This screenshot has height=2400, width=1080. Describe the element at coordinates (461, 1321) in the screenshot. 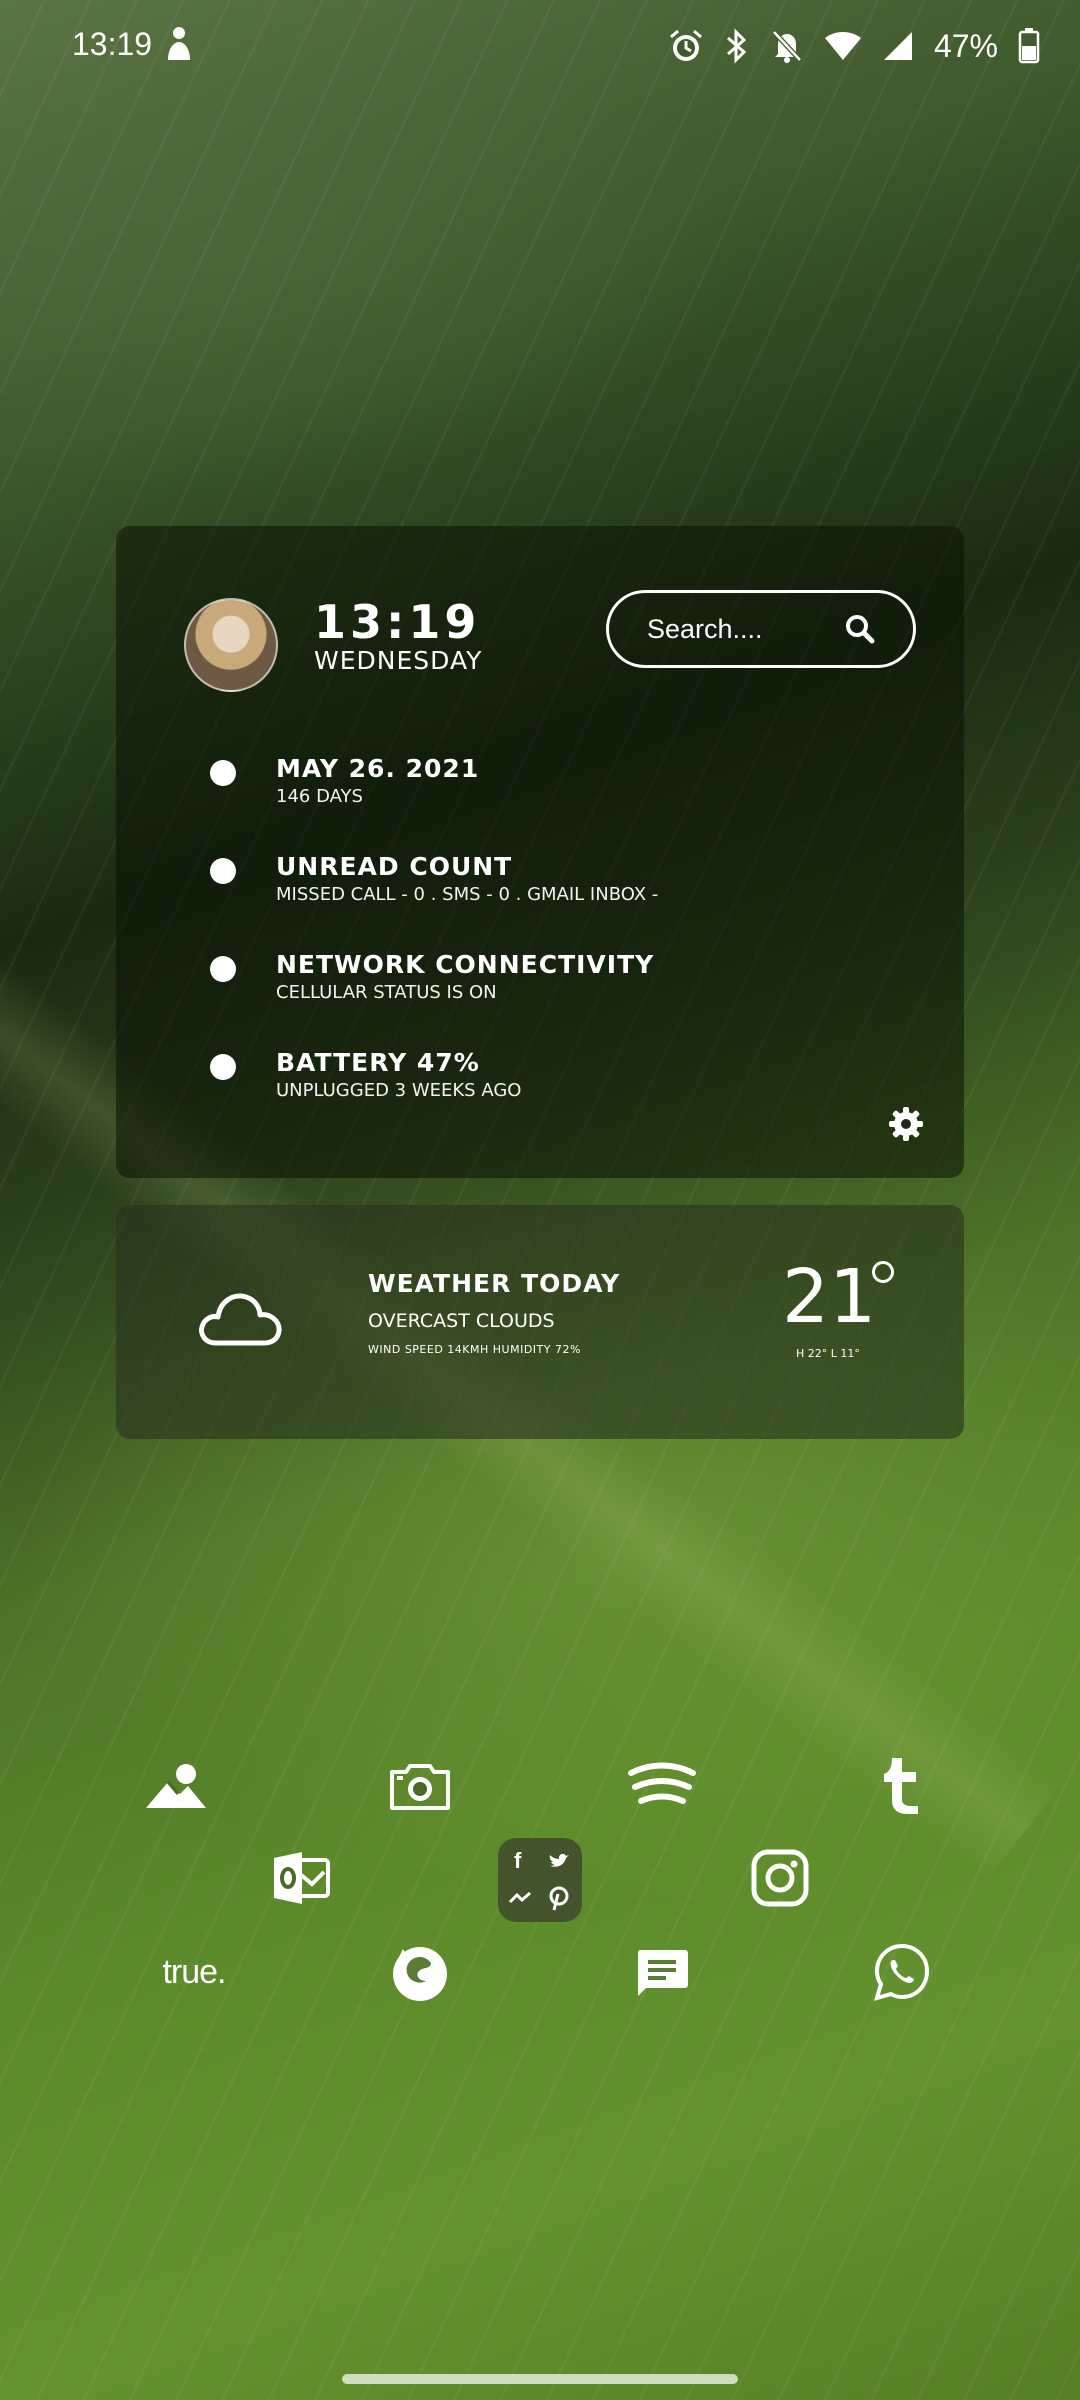

I see `weather-description: OVERCAST CLOUDS` at that location.